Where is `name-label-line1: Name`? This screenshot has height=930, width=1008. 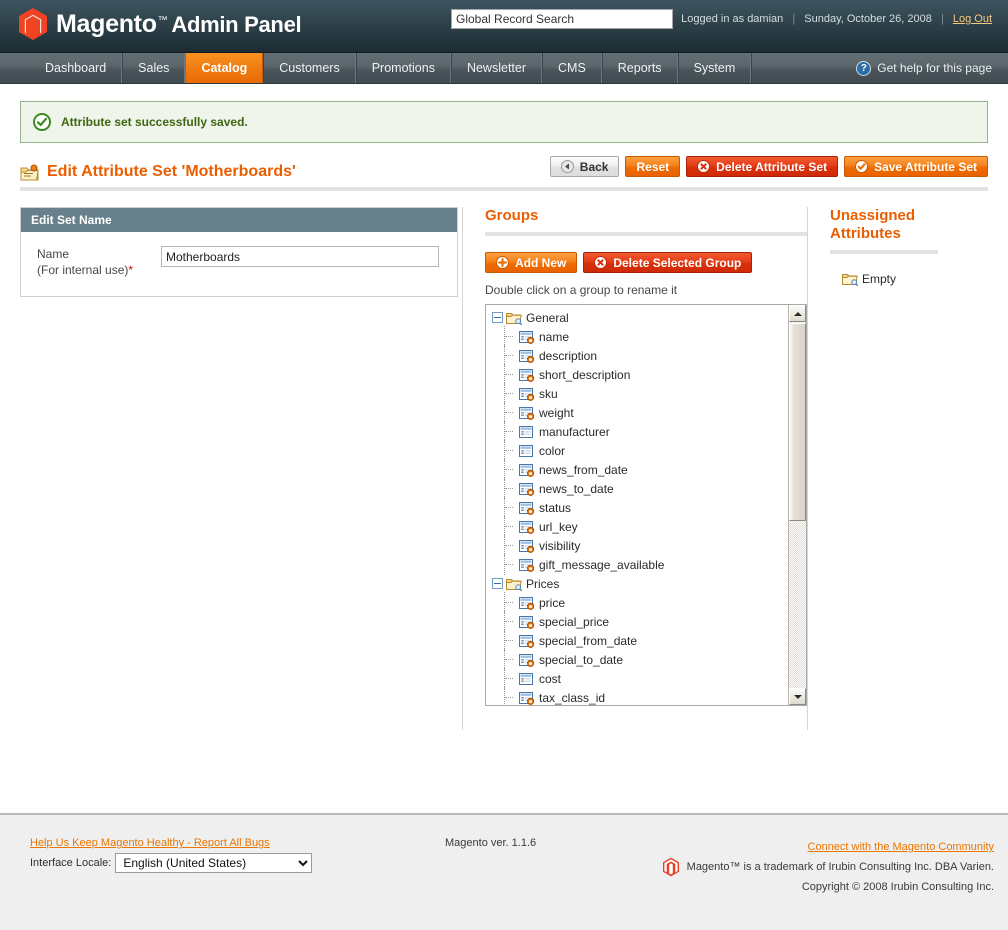
name-label-line1: Name is located at coordinates (53, 254).